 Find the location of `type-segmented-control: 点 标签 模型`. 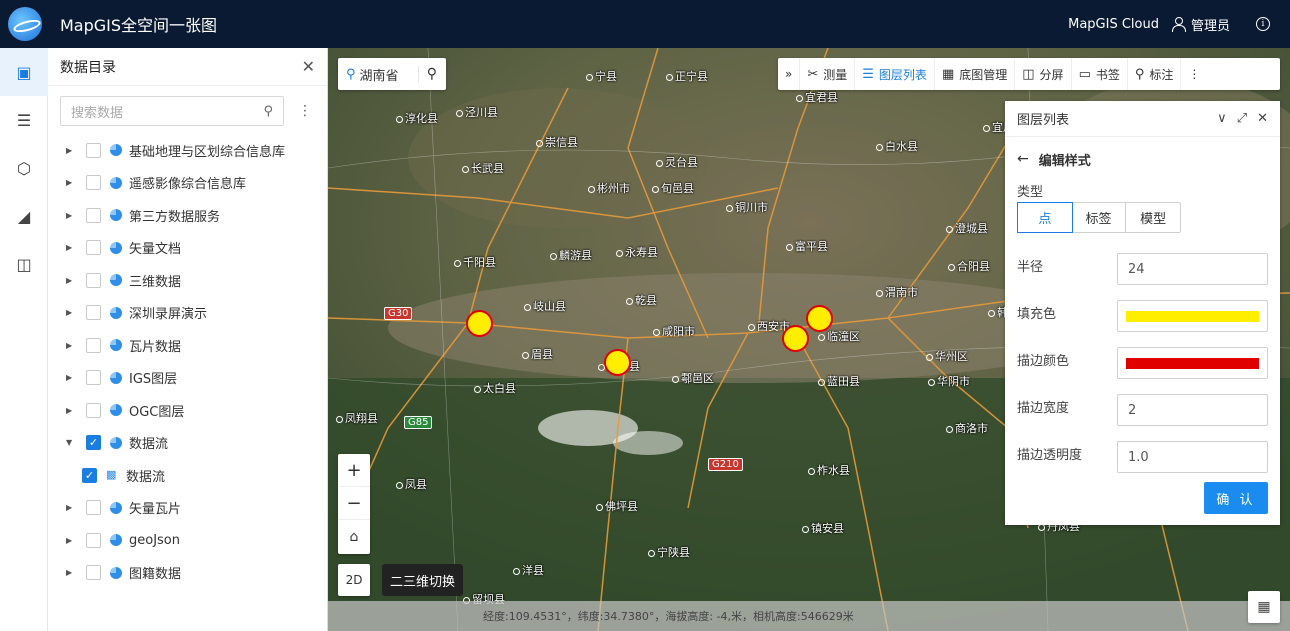

type-segmented-control: 点 标签 模型 is located at coordinates (1099, 217).